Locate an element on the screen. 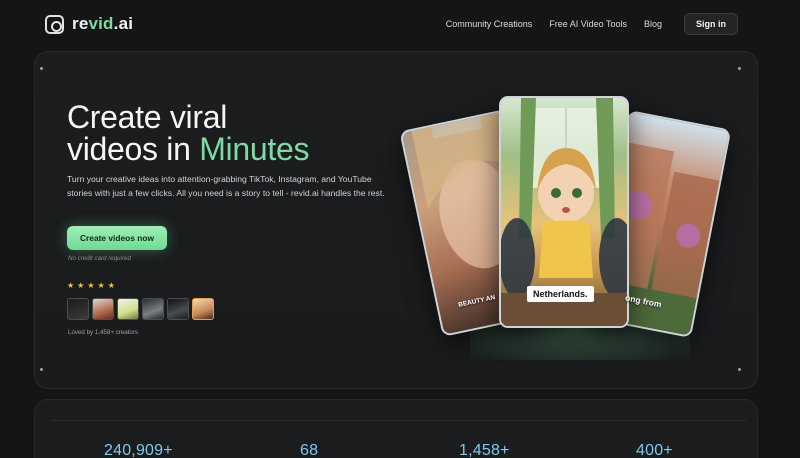 The height and width of the screenshot is (458, 800). hero-headline: Create viral videos in Minutes is located at coordinates (188, 133).